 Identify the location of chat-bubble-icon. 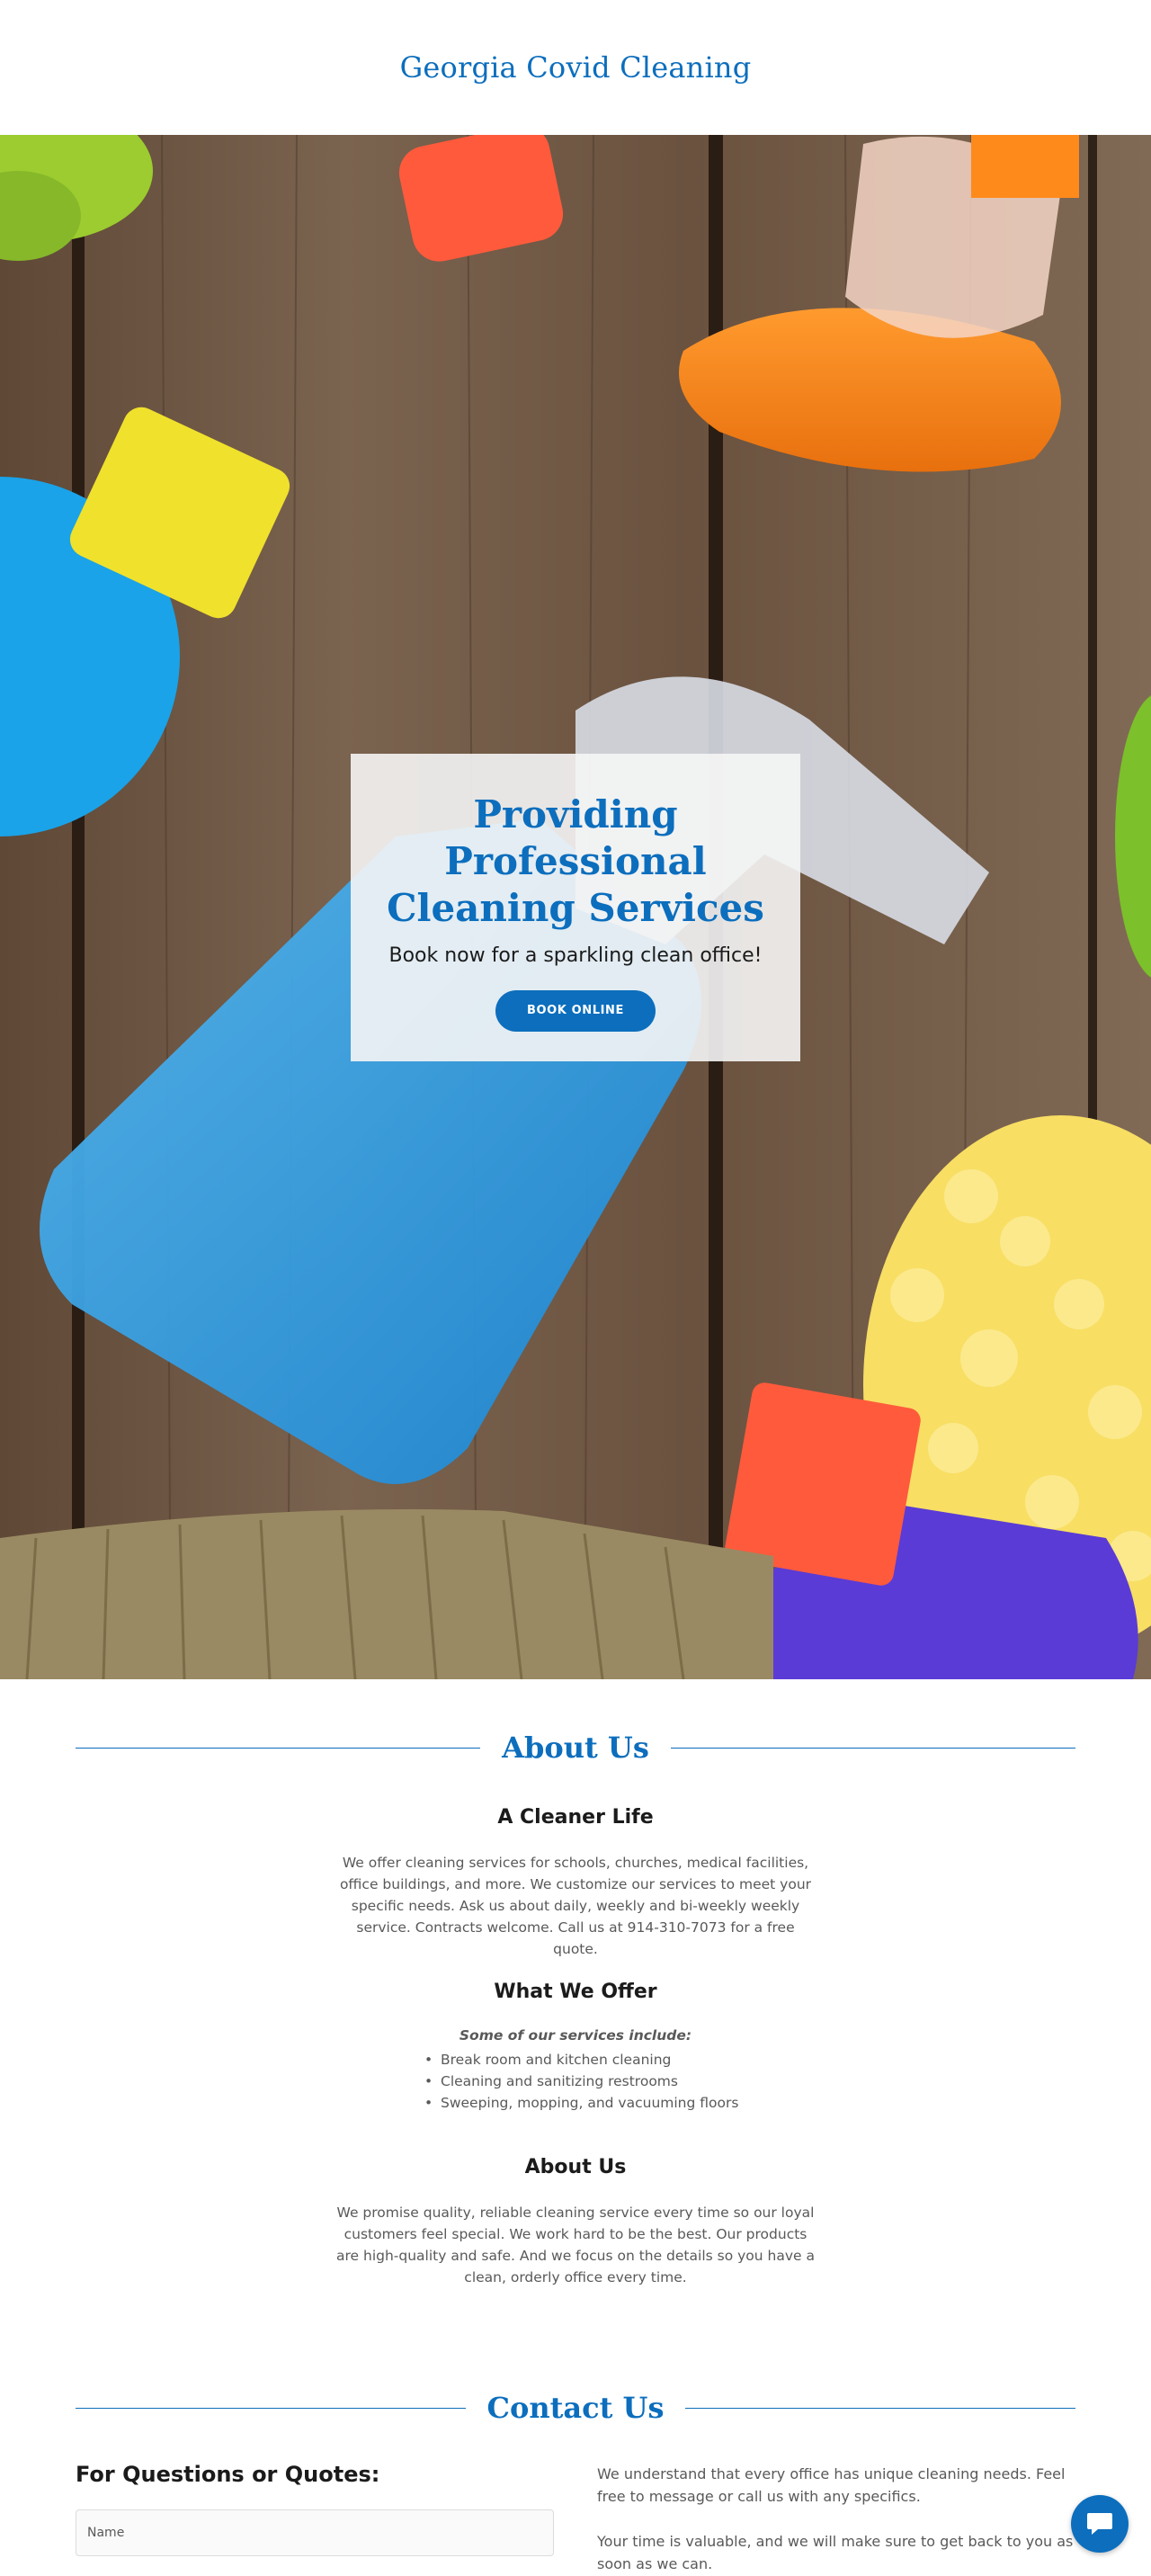
(1099, 2524).